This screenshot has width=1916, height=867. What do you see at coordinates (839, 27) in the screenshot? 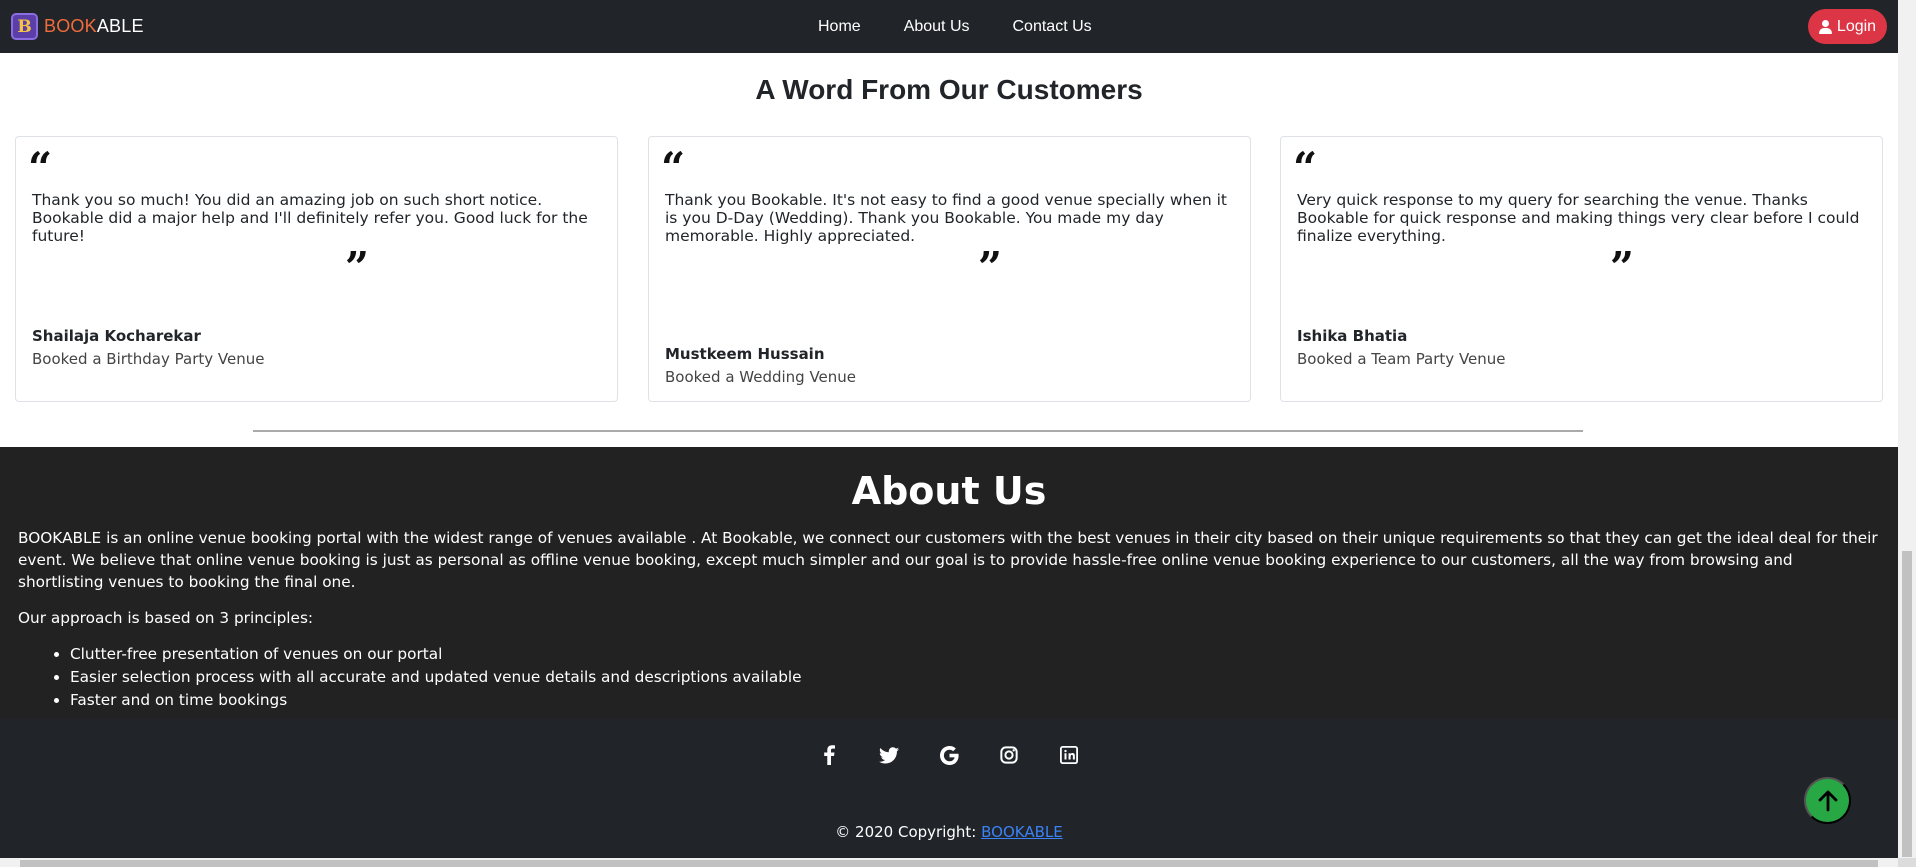
I see `nav-link-home: Home` at bounding box center [839, 27].